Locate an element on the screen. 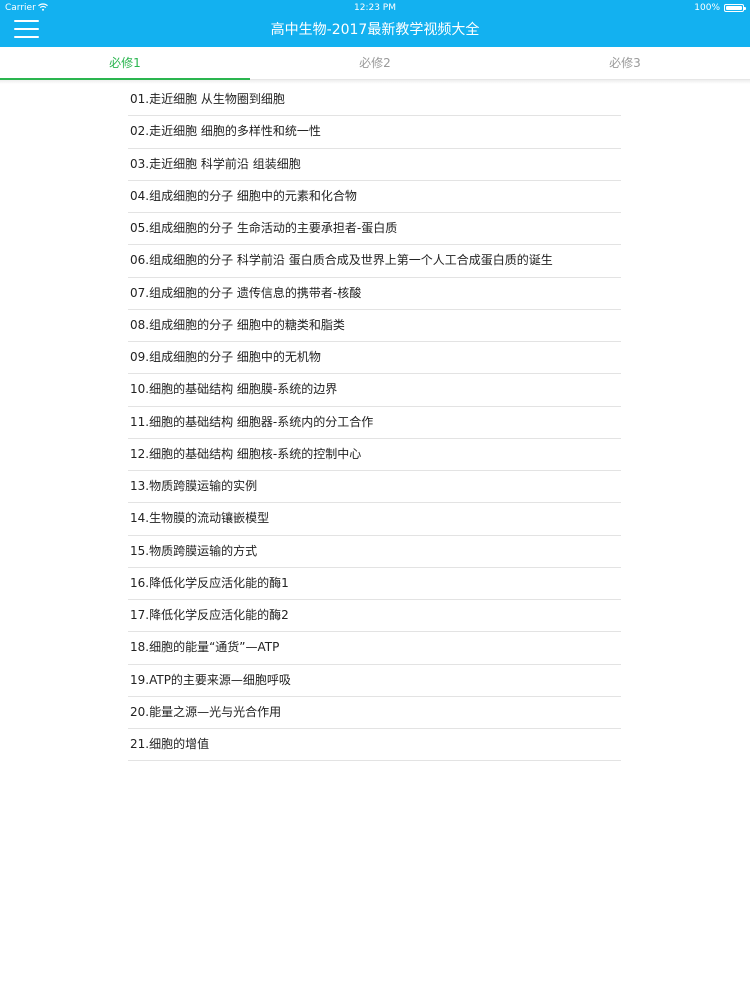  lesson-list-item: 11.细胞的基础结构 细胞器-系统内的分工合作 is located at coordinates (374, 423).